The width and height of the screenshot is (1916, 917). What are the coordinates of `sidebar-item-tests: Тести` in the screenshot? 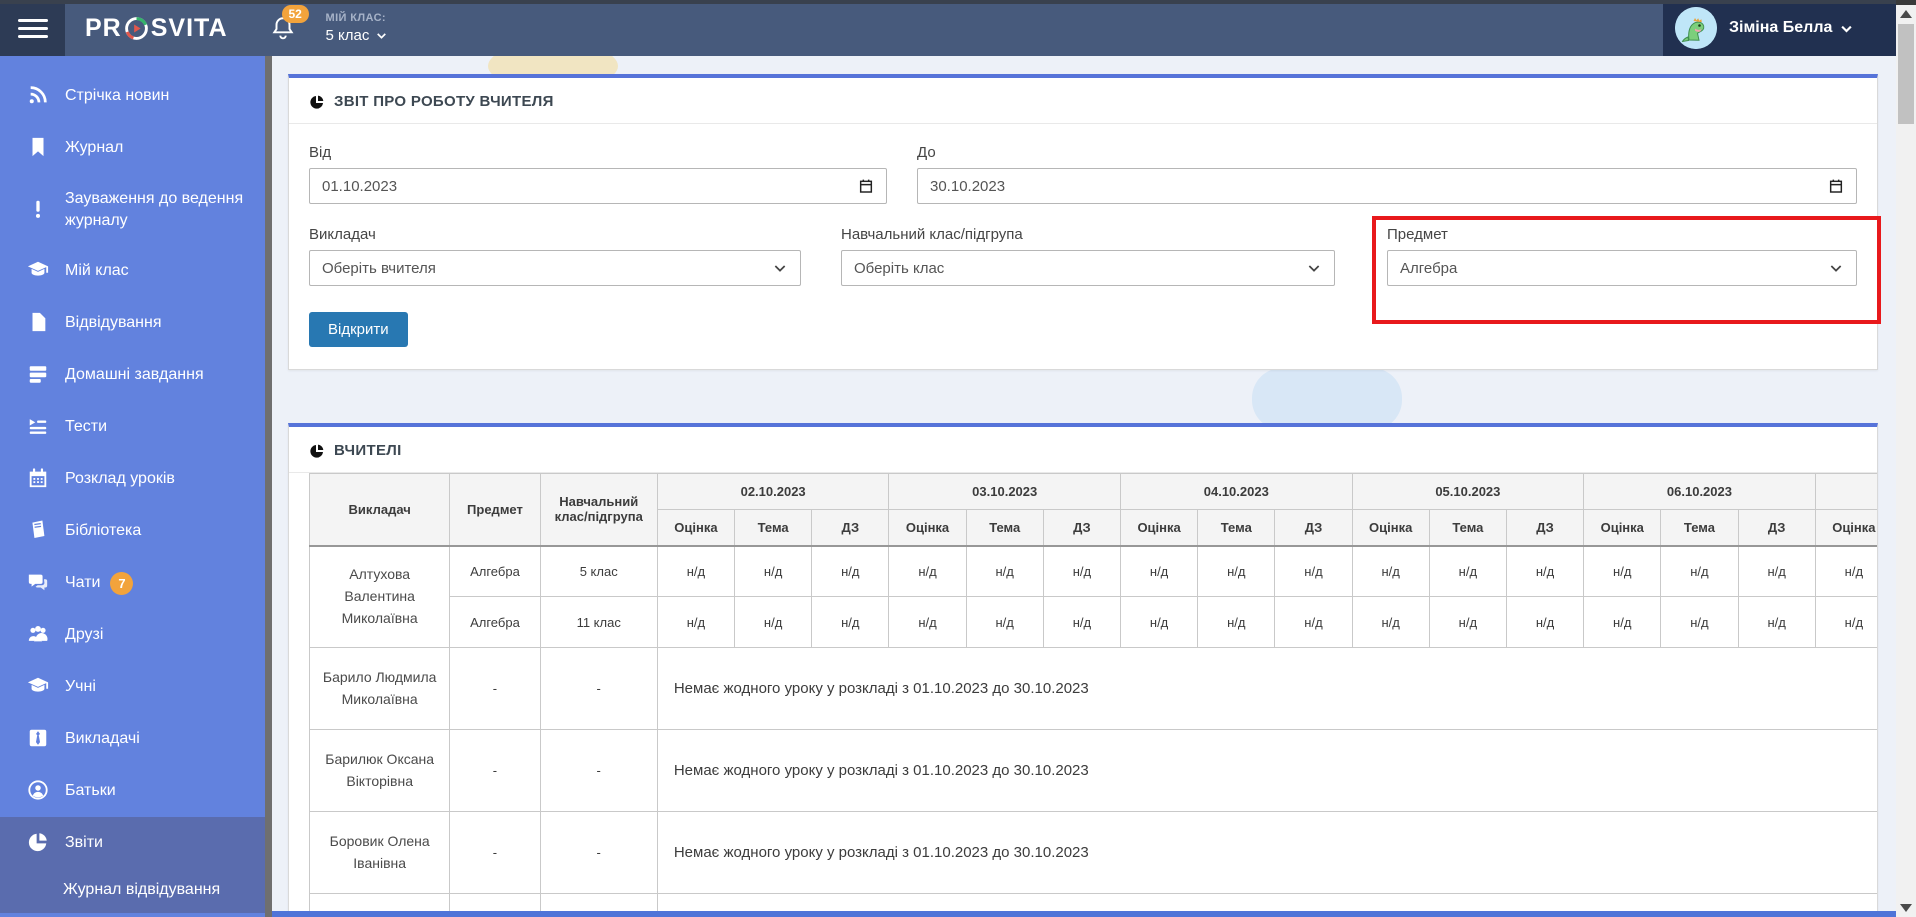 It's located at (132, 427).